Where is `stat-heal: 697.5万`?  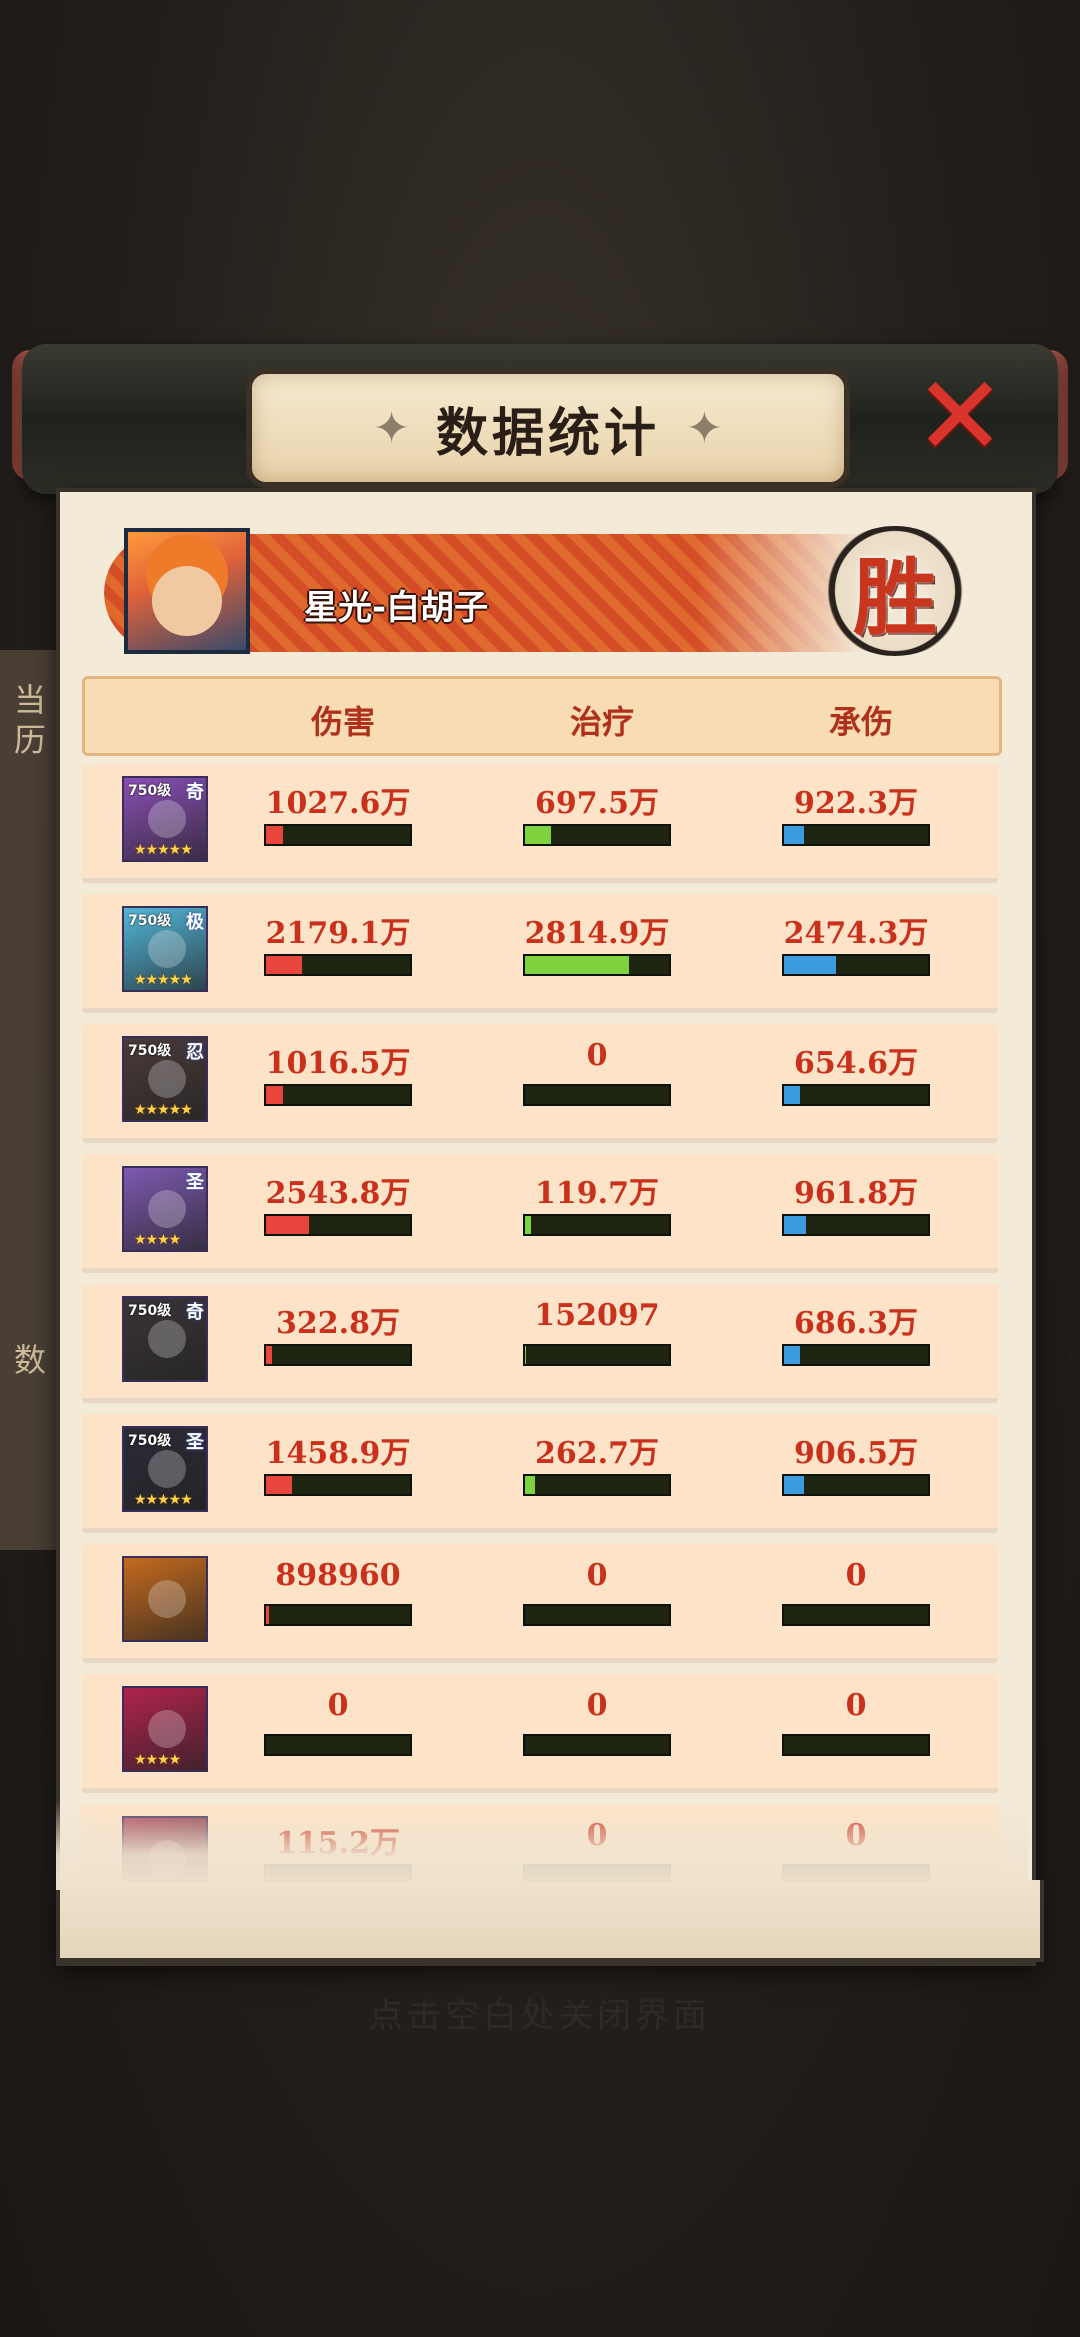
stat-heal: 697.5万 is located at coordinates (597, 812).